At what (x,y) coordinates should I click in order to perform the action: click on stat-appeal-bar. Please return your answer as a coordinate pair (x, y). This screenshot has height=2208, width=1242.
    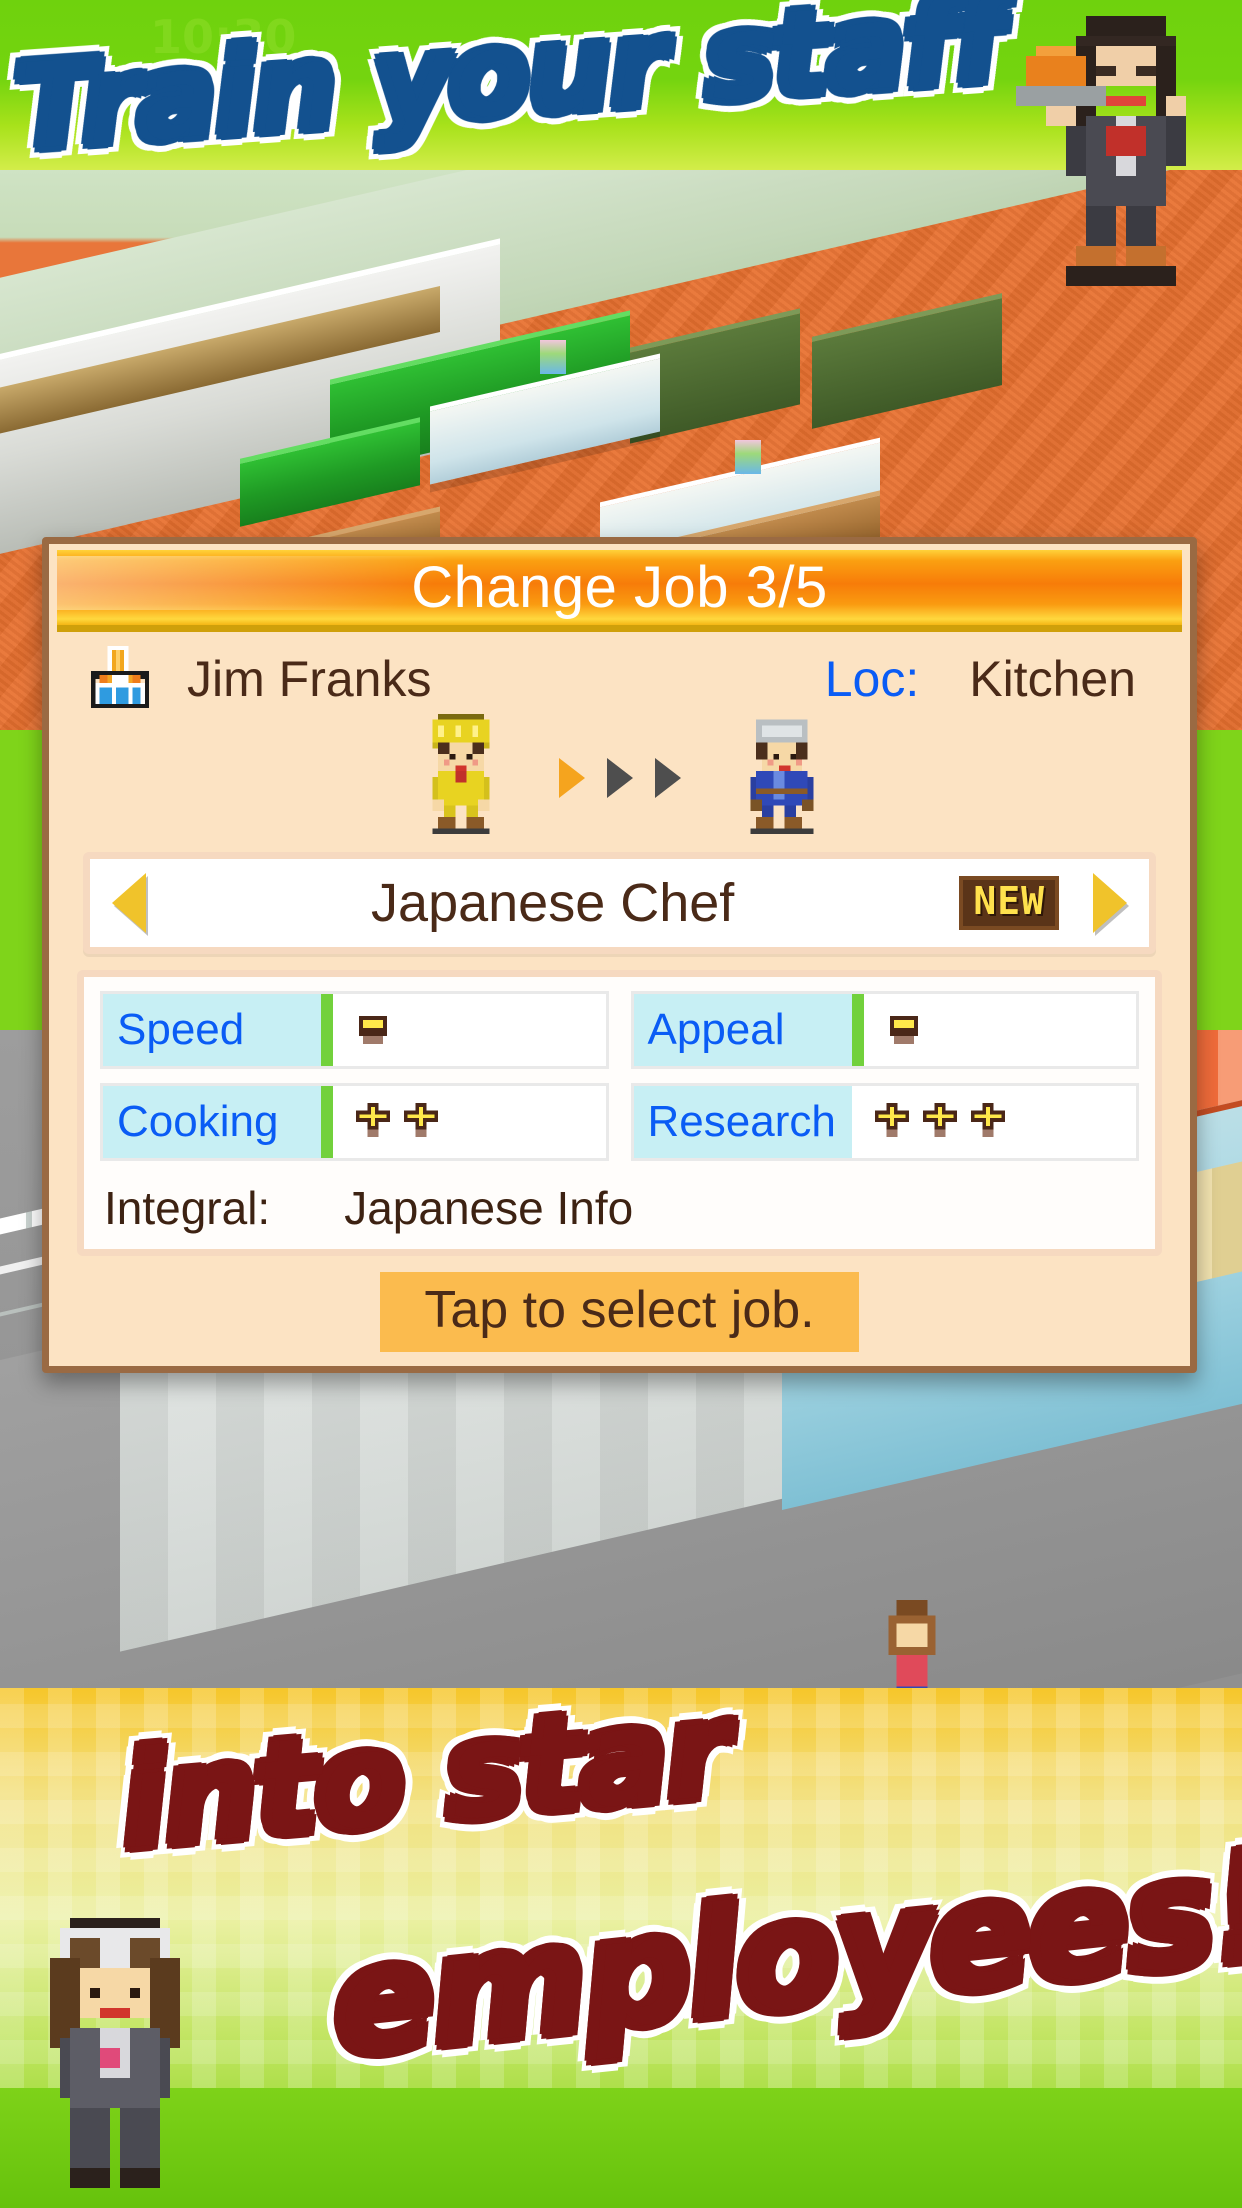
    Looking at the image, I should click on (857, 1030).